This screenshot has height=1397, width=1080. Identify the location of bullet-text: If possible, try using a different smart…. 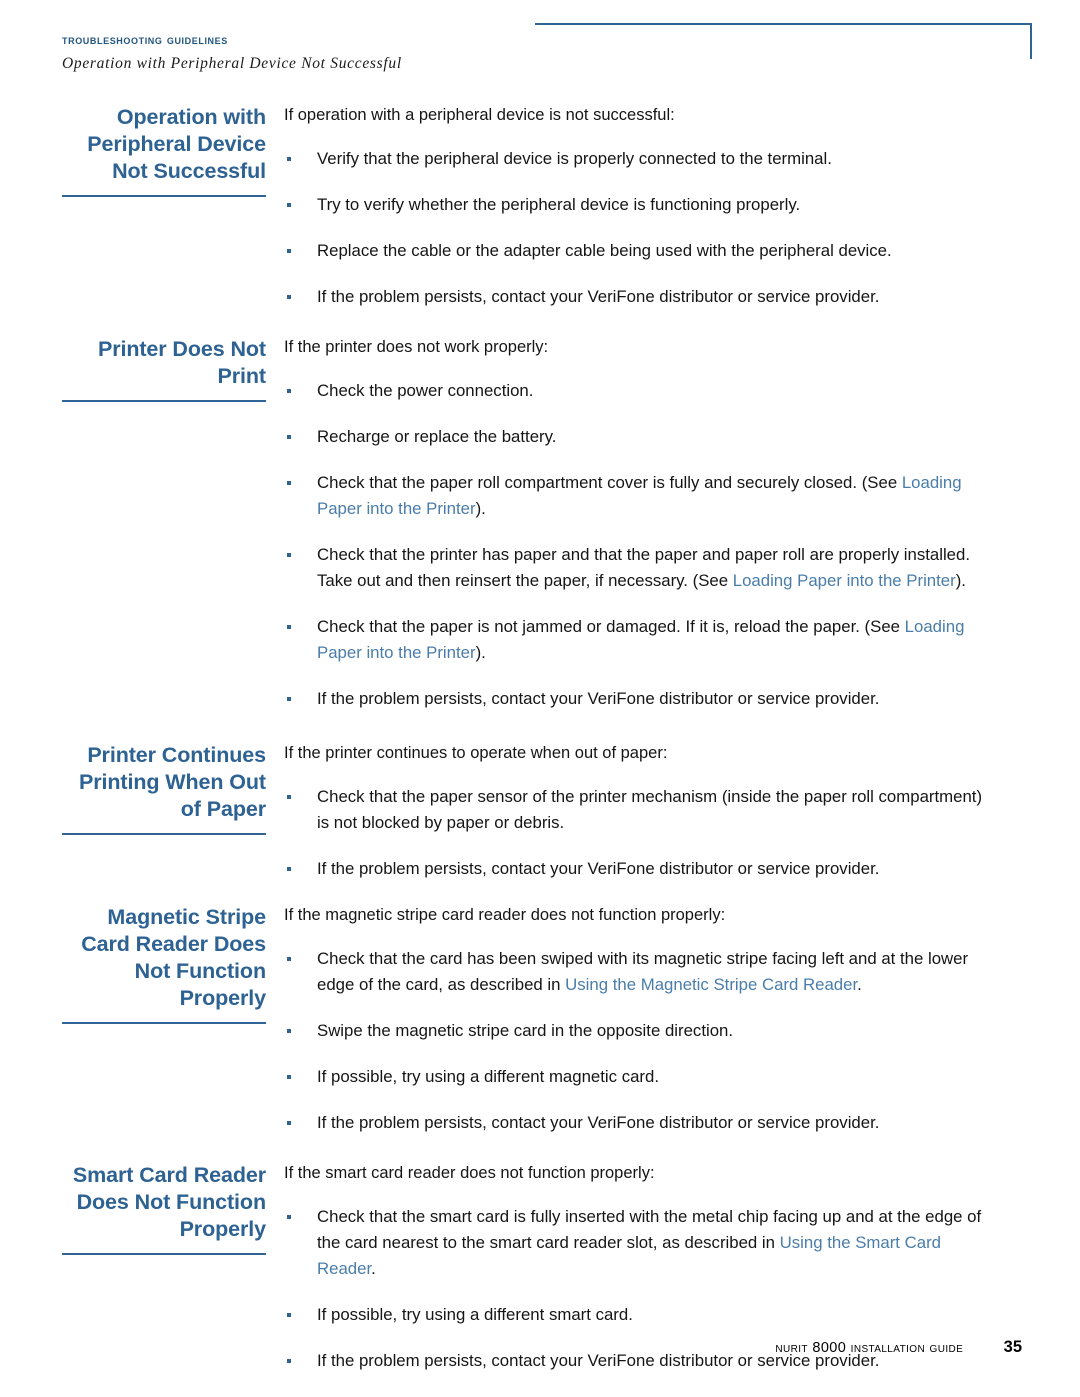
(475, 1314).